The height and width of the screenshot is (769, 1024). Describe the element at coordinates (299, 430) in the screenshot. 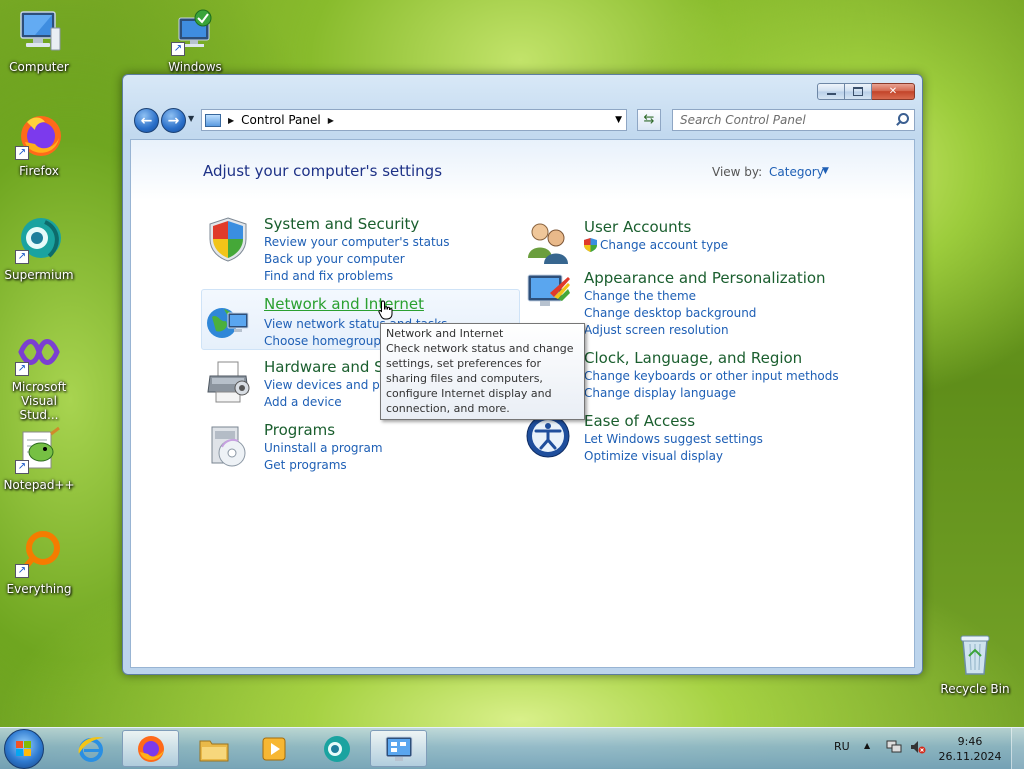

I see `category-title: Programs` at that location.